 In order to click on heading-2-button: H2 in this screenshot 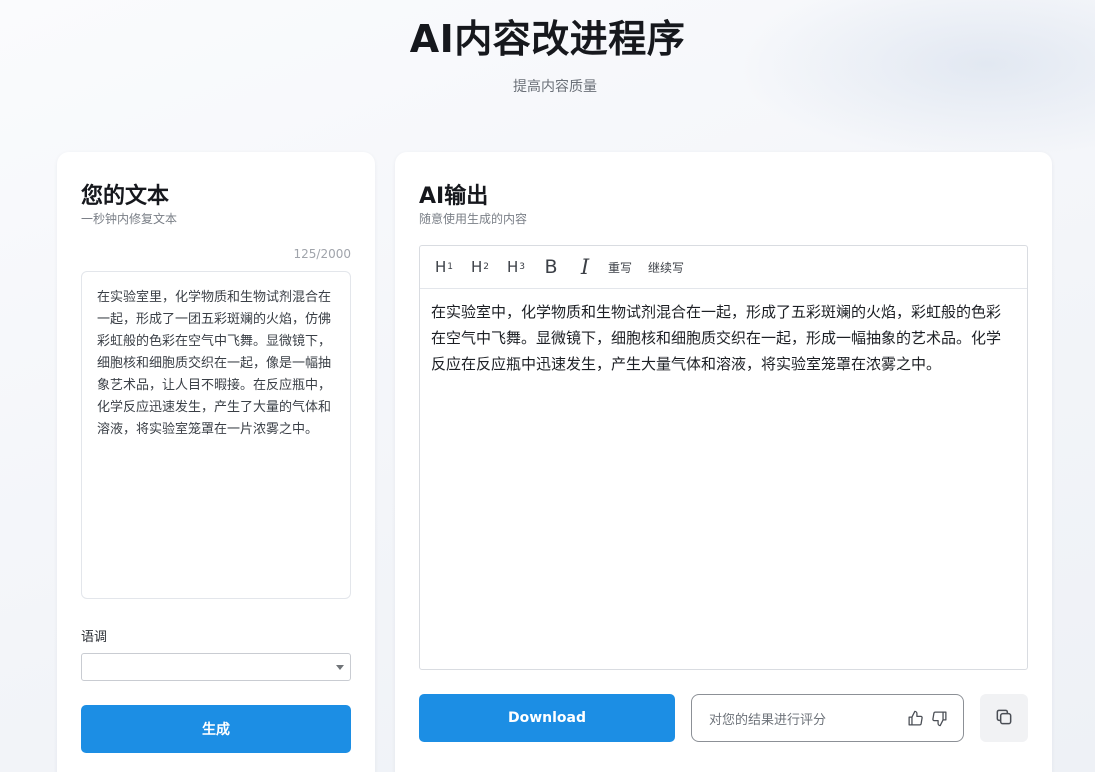, I will do `click(480, 267)`.